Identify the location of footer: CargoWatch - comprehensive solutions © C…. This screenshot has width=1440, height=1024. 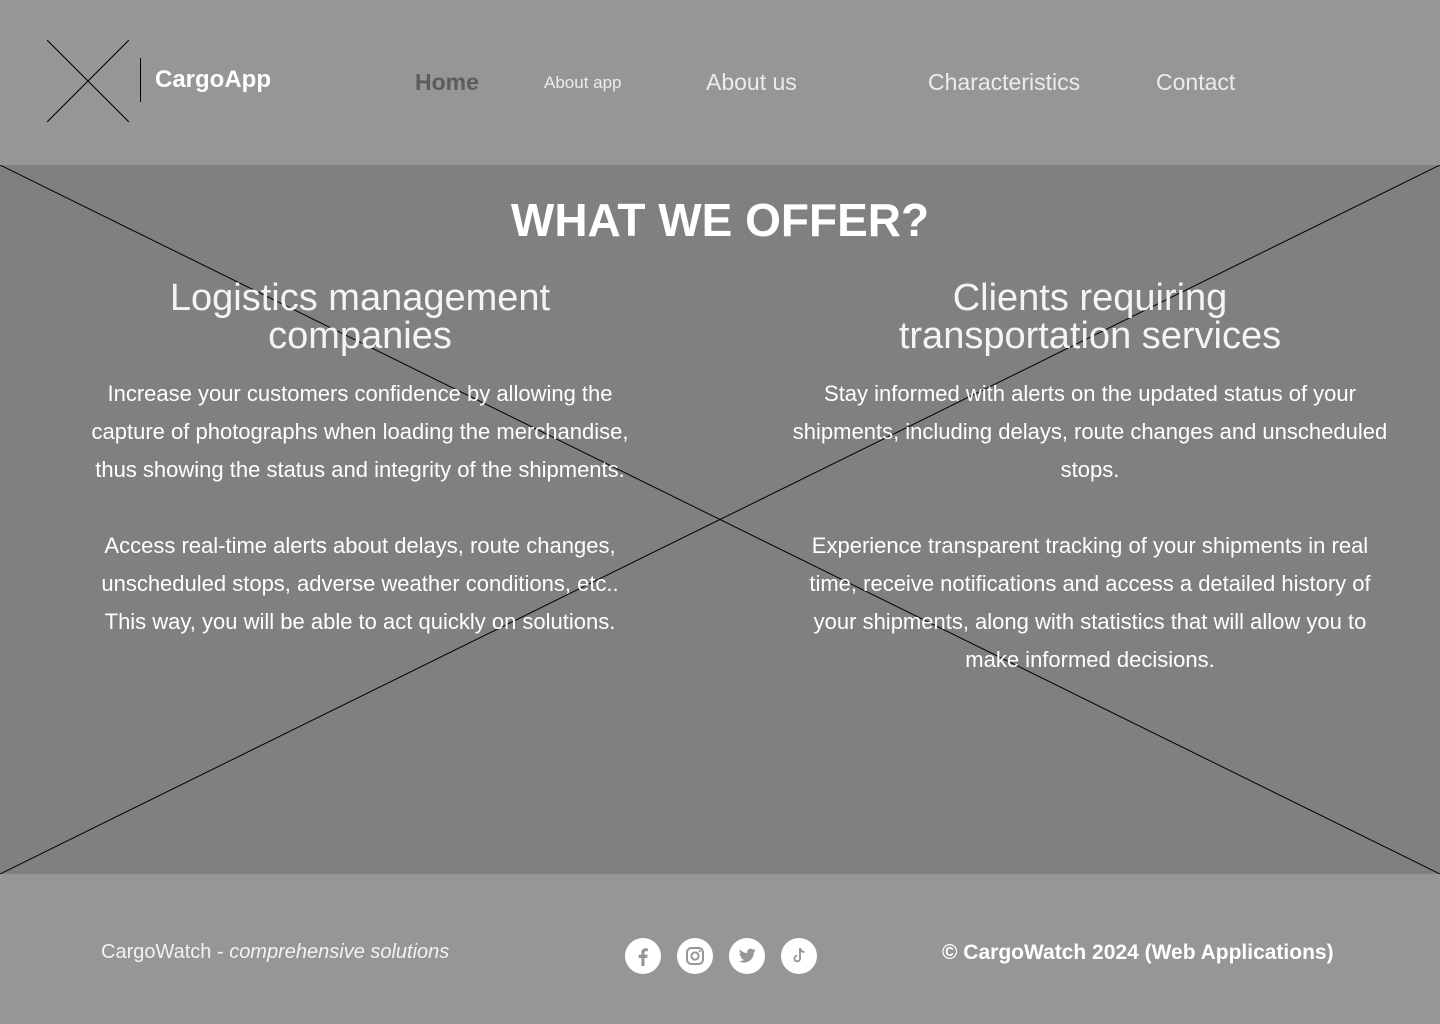
(720, 949).